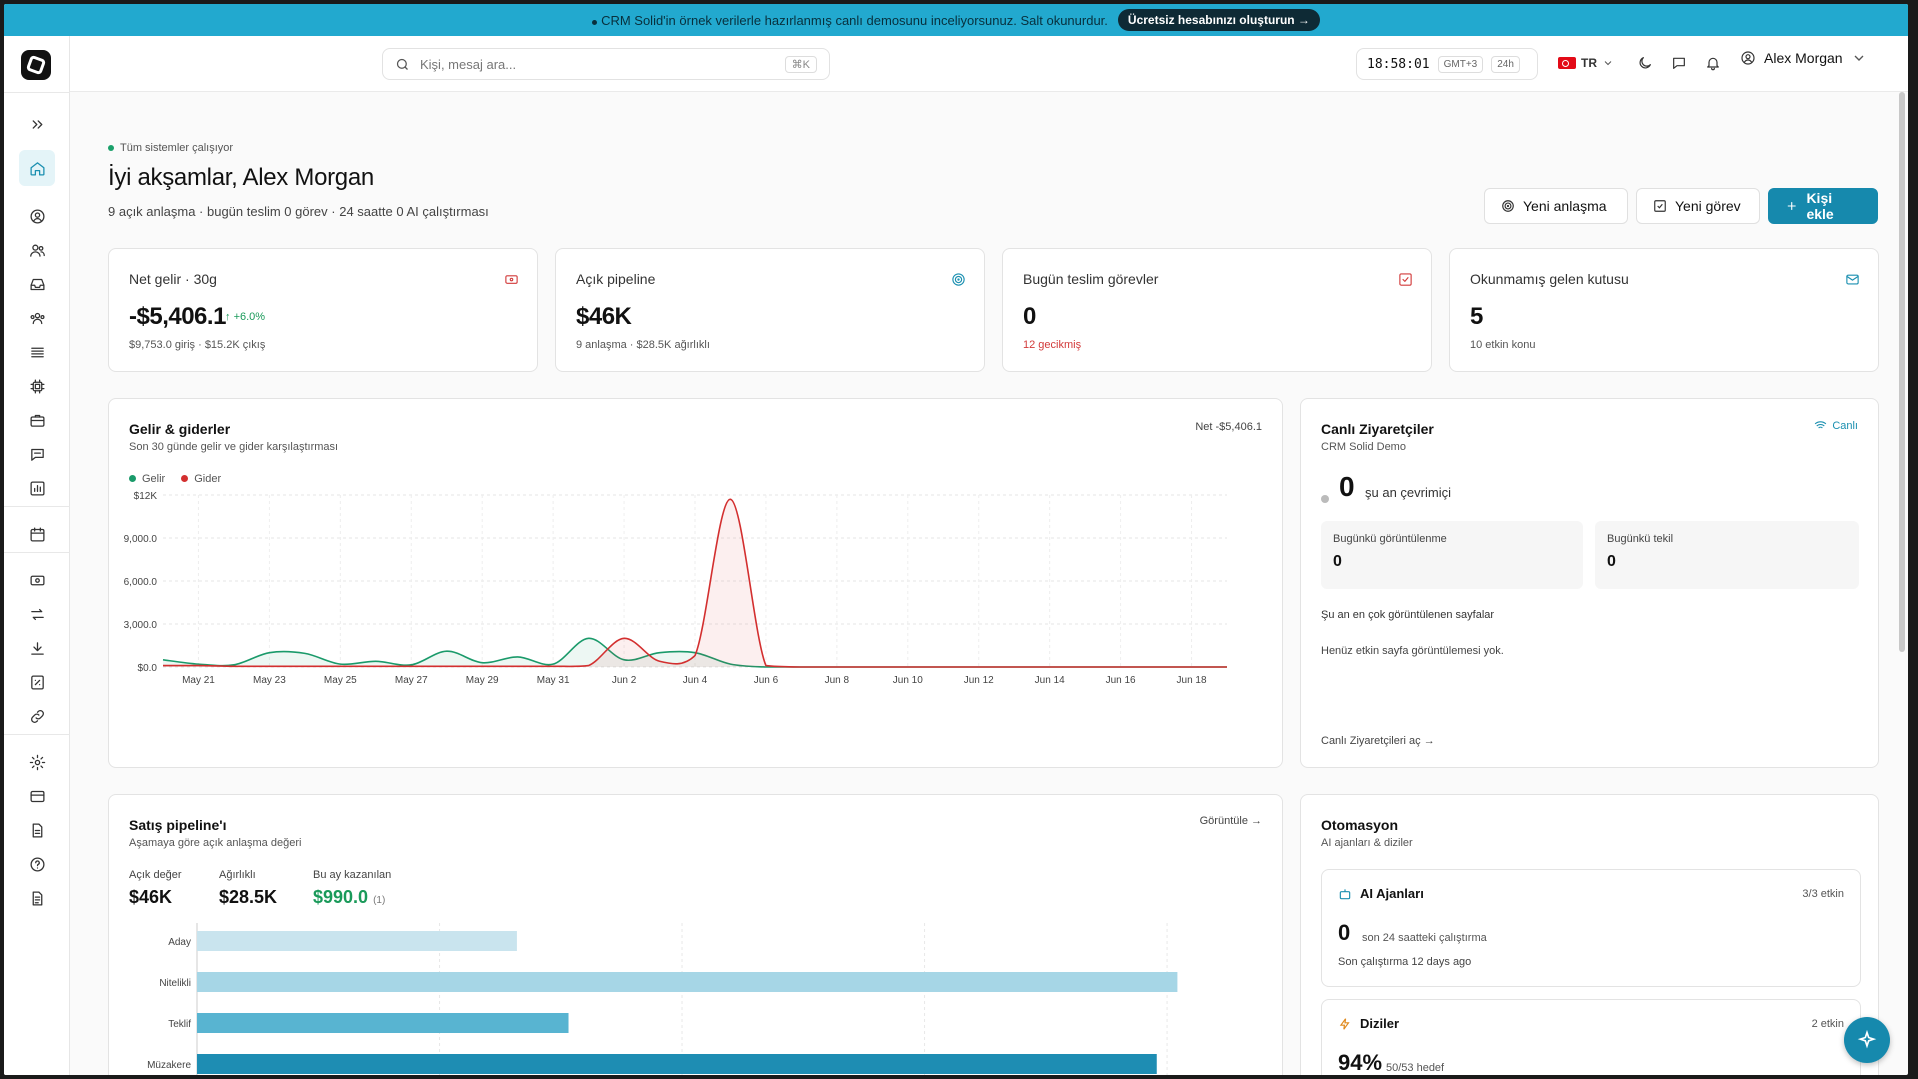 This screenshot has height=1079, width=1918. I want to click on payments-icon, so click(37, 580).